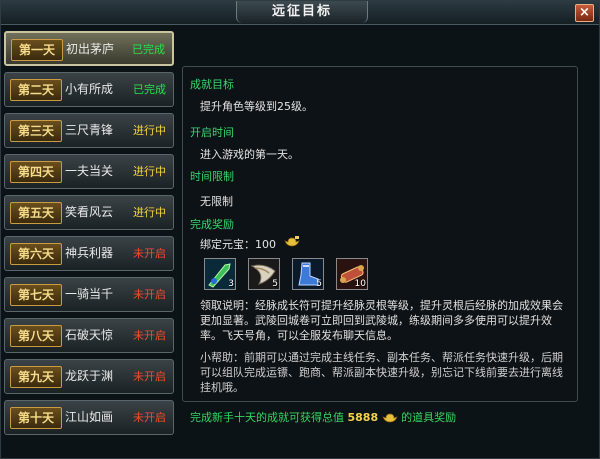  I want to click on window-title: 远征目标, so click(302, 12).